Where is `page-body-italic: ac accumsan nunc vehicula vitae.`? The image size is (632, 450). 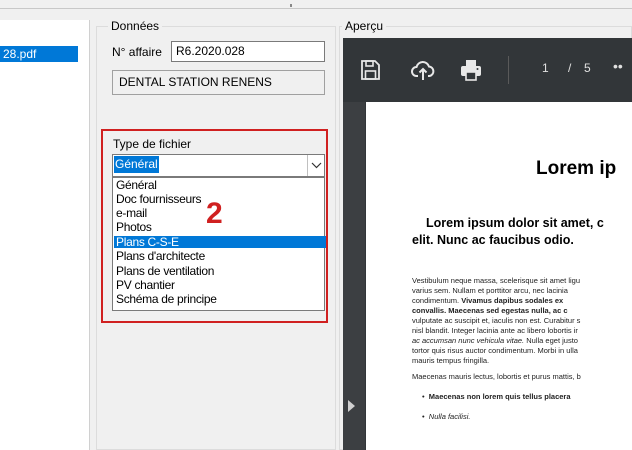 page-body-italic: ac accumsan nunc vehicula vitae. is located at coordinates (468, 340).